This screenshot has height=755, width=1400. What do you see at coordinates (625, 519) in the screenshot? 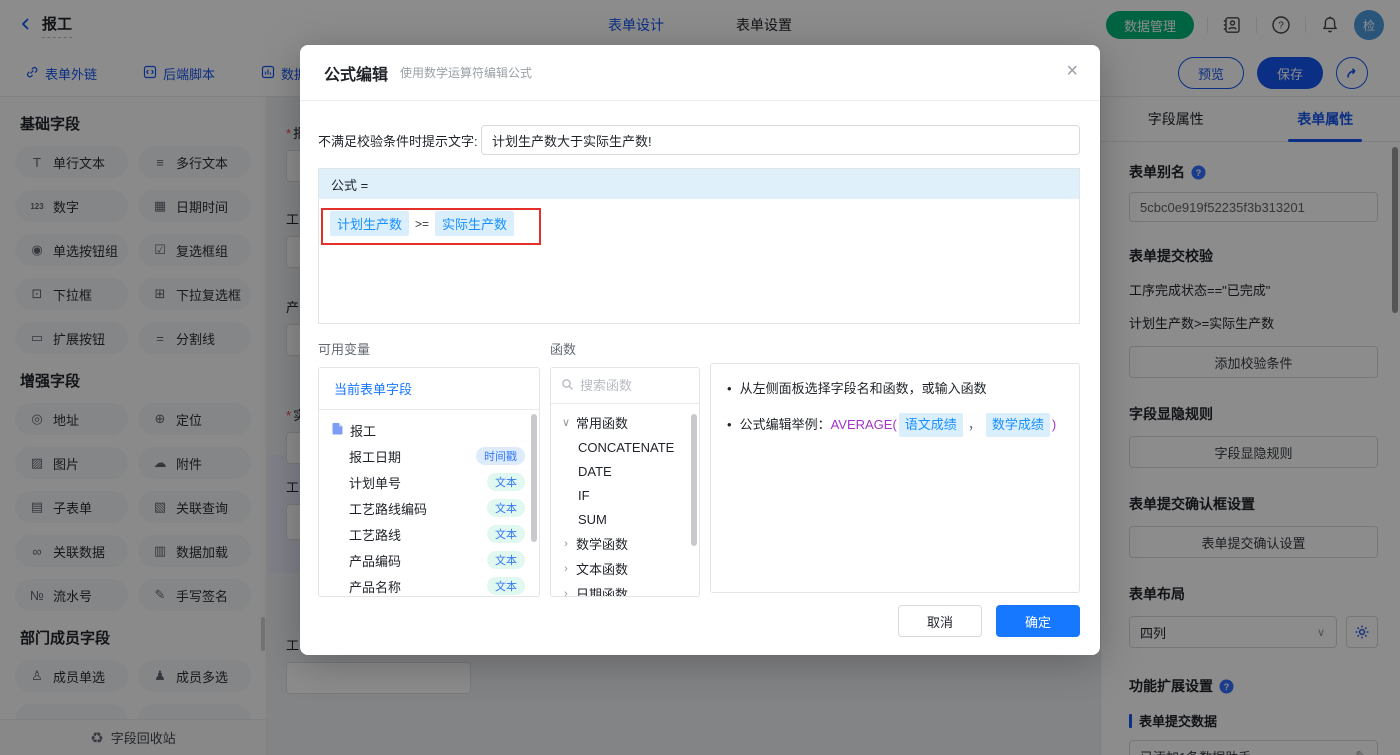
I see `function-item-sum: SUM` at bounding box center [625, 519].